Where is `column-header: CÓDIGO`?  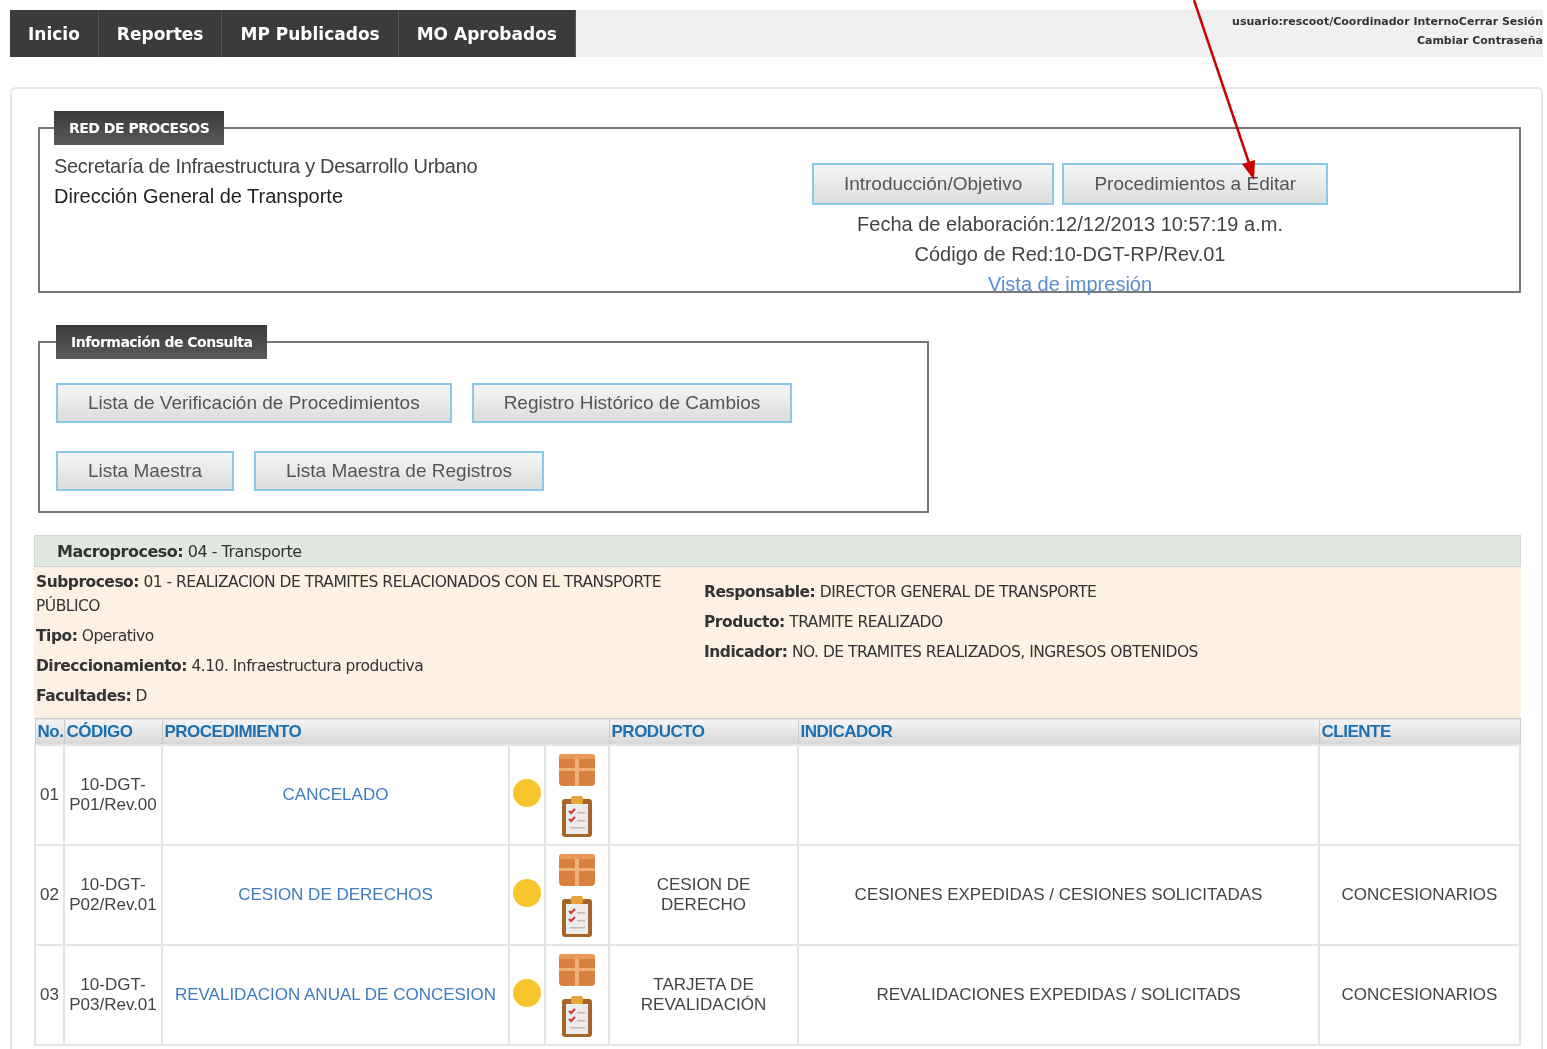
column-header: CÓDIGO is located at coordinates (113, 731).